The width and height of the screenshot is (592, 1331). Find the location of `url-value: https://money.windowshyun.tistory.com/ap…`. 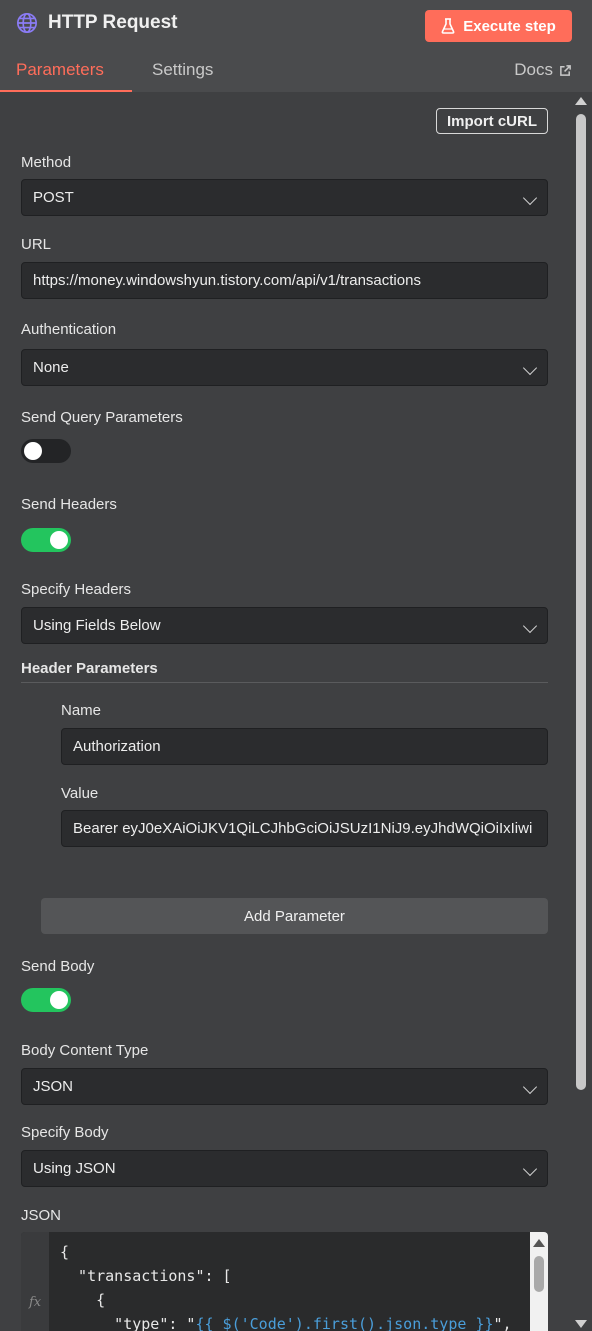

url-value: https://money.windowshyun.tistory.com/ap… is located at coordinates (227, 280).